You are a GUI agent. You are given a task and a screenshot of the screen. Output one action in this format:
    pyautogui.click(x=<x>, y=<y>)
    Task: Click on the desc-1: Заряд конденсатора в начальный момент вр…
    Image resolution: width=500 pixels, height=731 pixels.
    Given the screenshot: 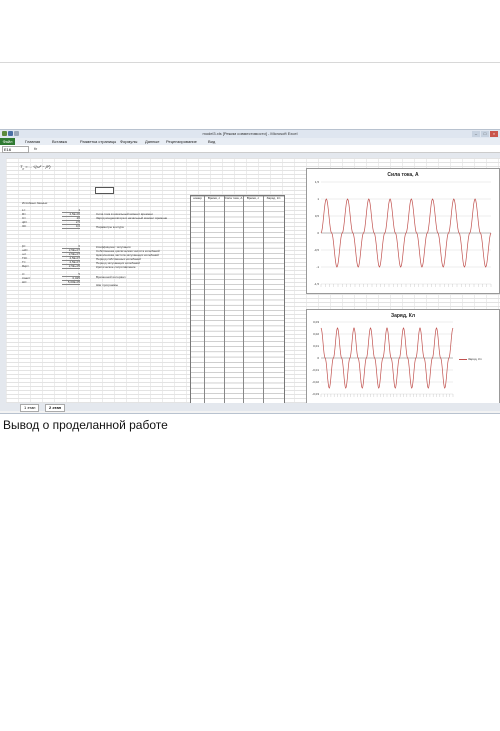 What is the action you would take?
    pyautogui.click(x=132, y=218)
    